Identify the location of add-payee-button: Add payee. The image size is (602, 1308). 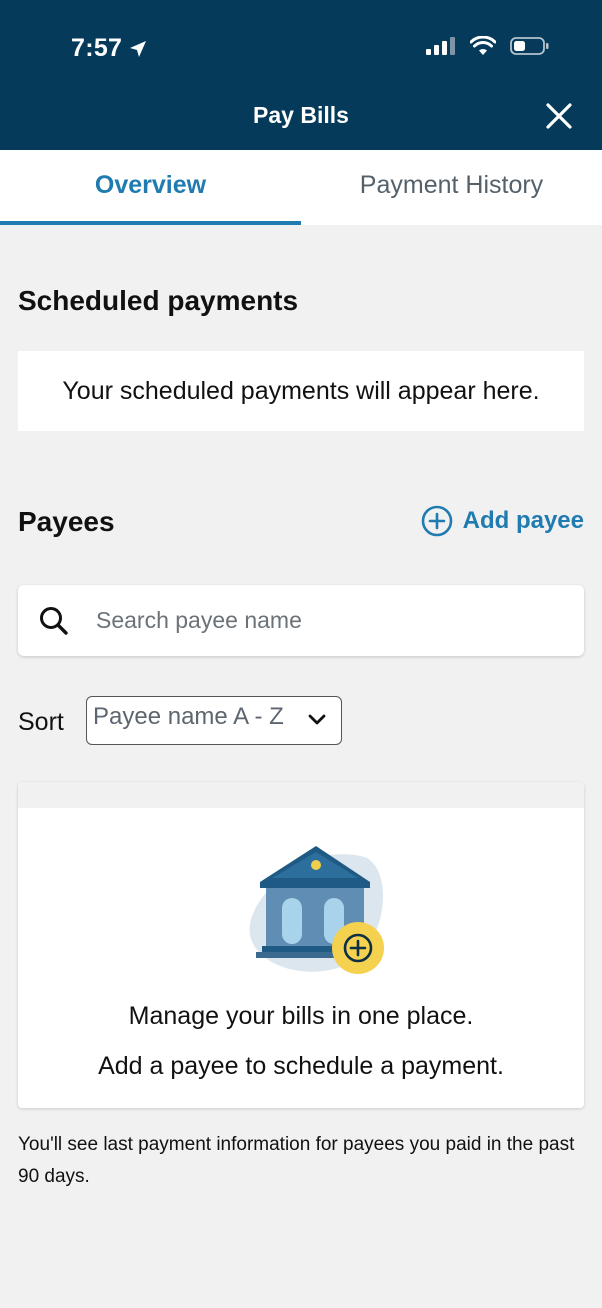
(502, 521).